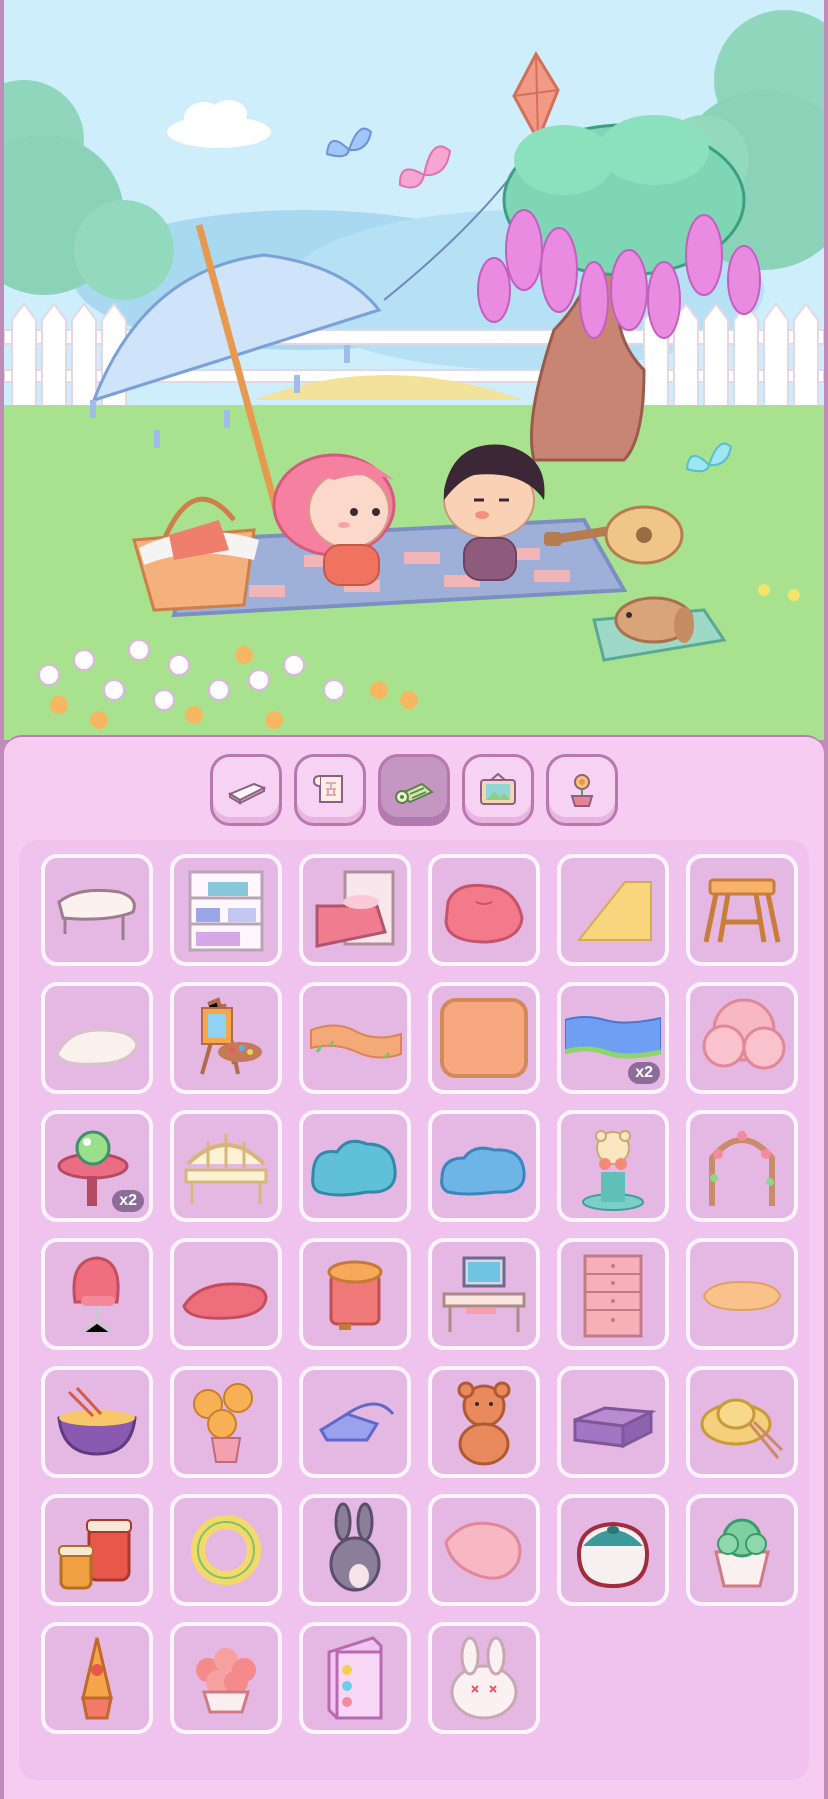 This screenshot has width=828, height=1799. I want to click on item-slot-pink-blanket, so click(484, 1550).